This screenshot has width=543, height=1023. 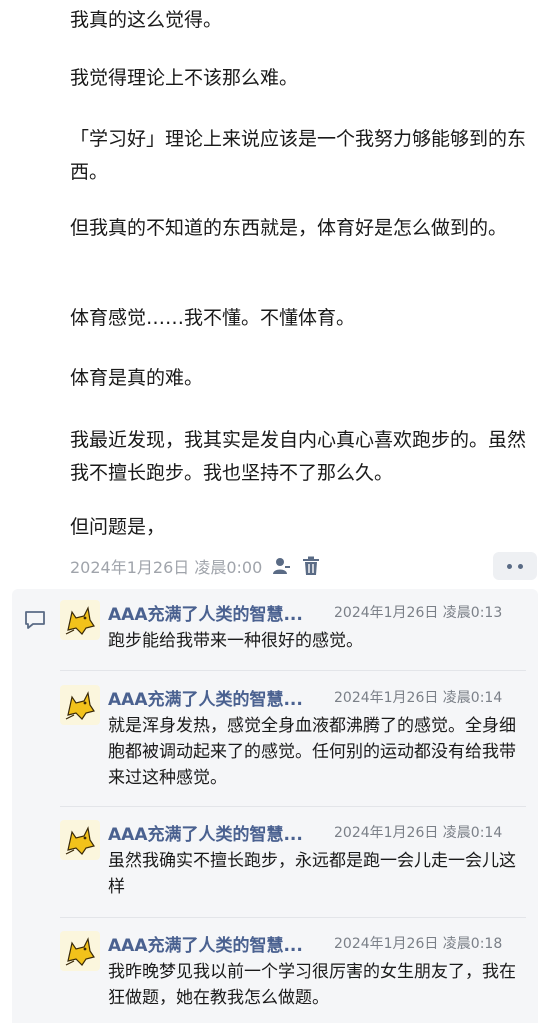 What do you see at coordinates (298, 155) in the screenshot?
I see `post-paragraph: 「学习好」理论上来说应该是一个我努力够能够到的东西。` at bounding box center [298, 155].